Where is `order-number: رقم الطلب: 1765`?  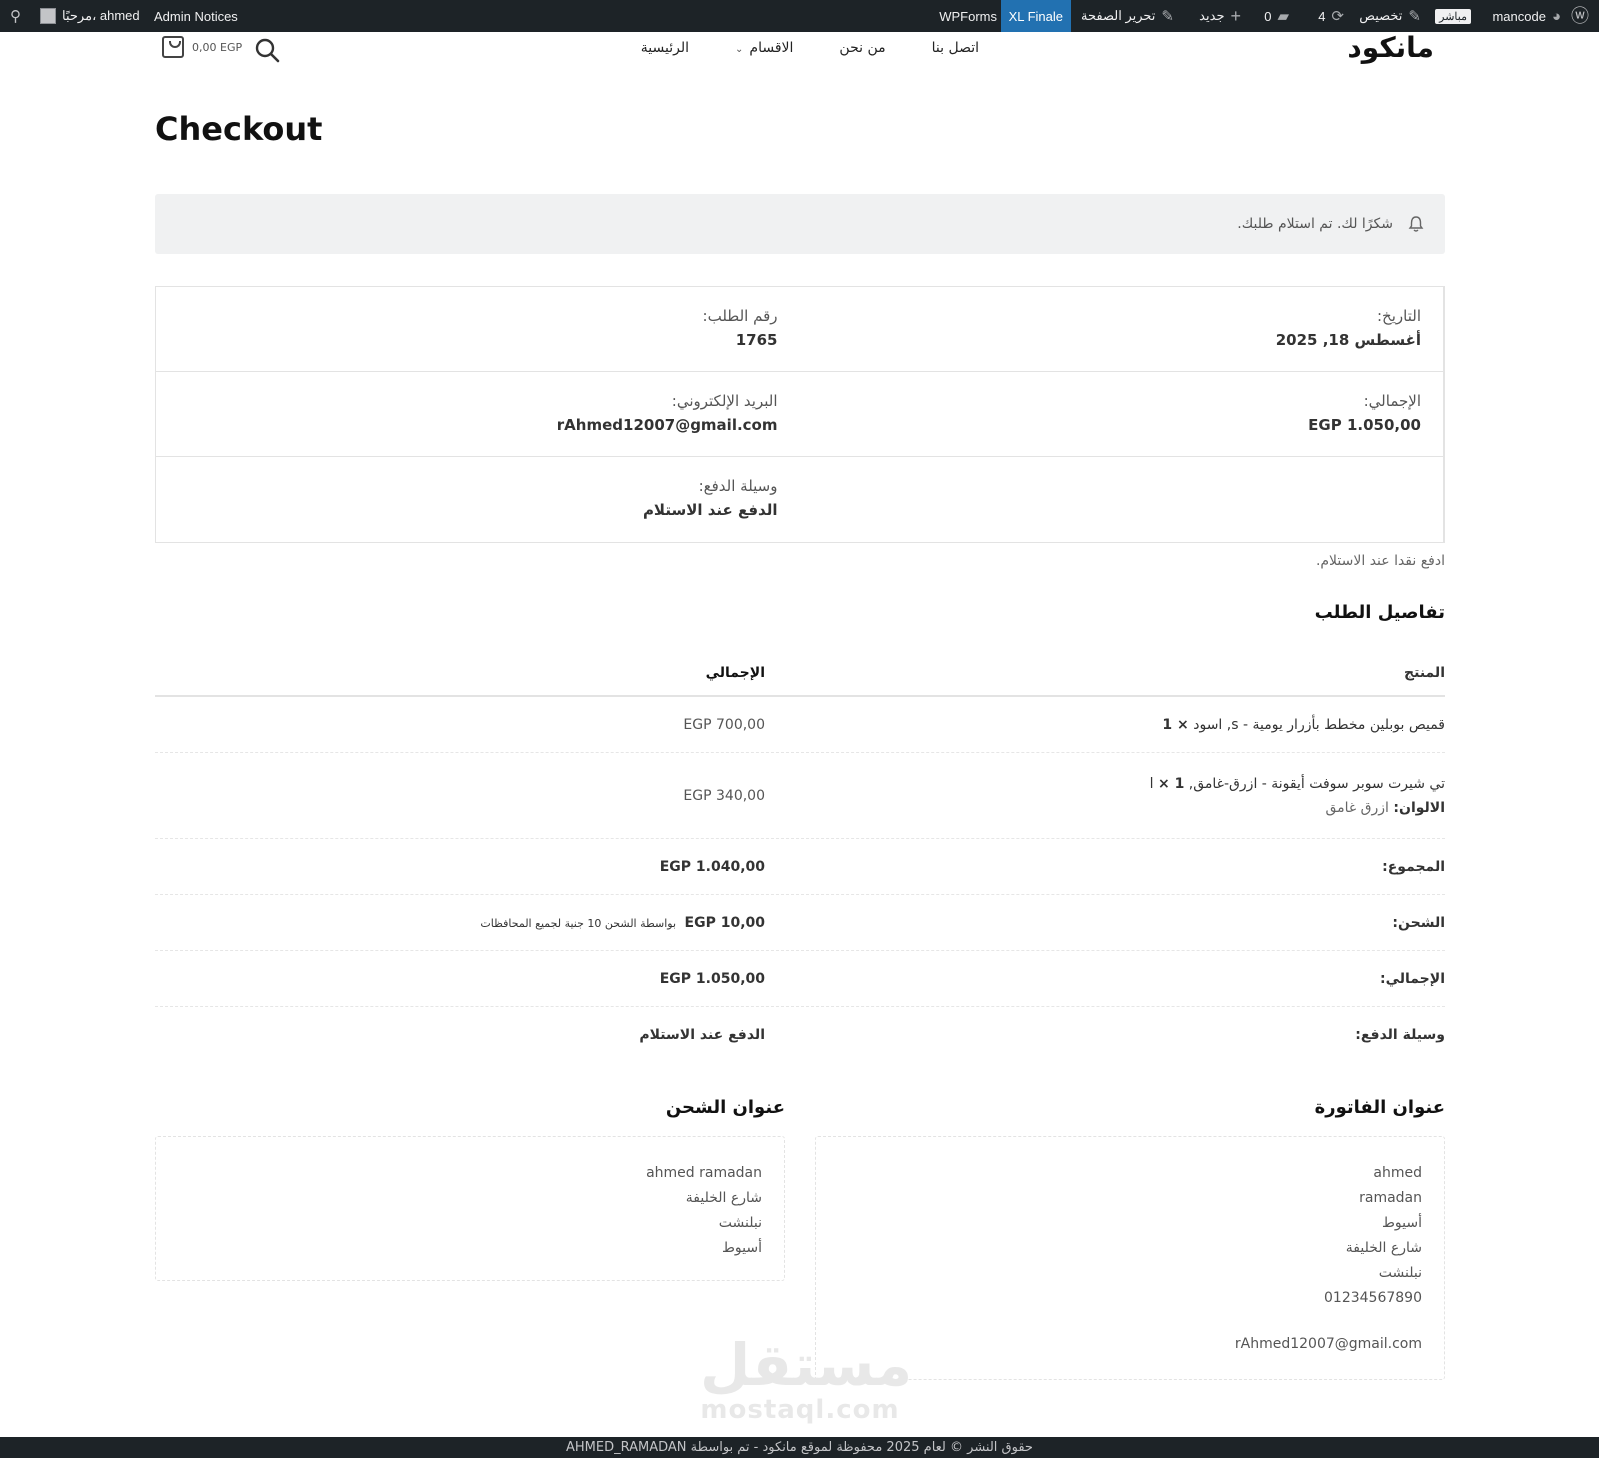 order-number: رقم الطلب: 1765 is located at coordinates (740, 328).